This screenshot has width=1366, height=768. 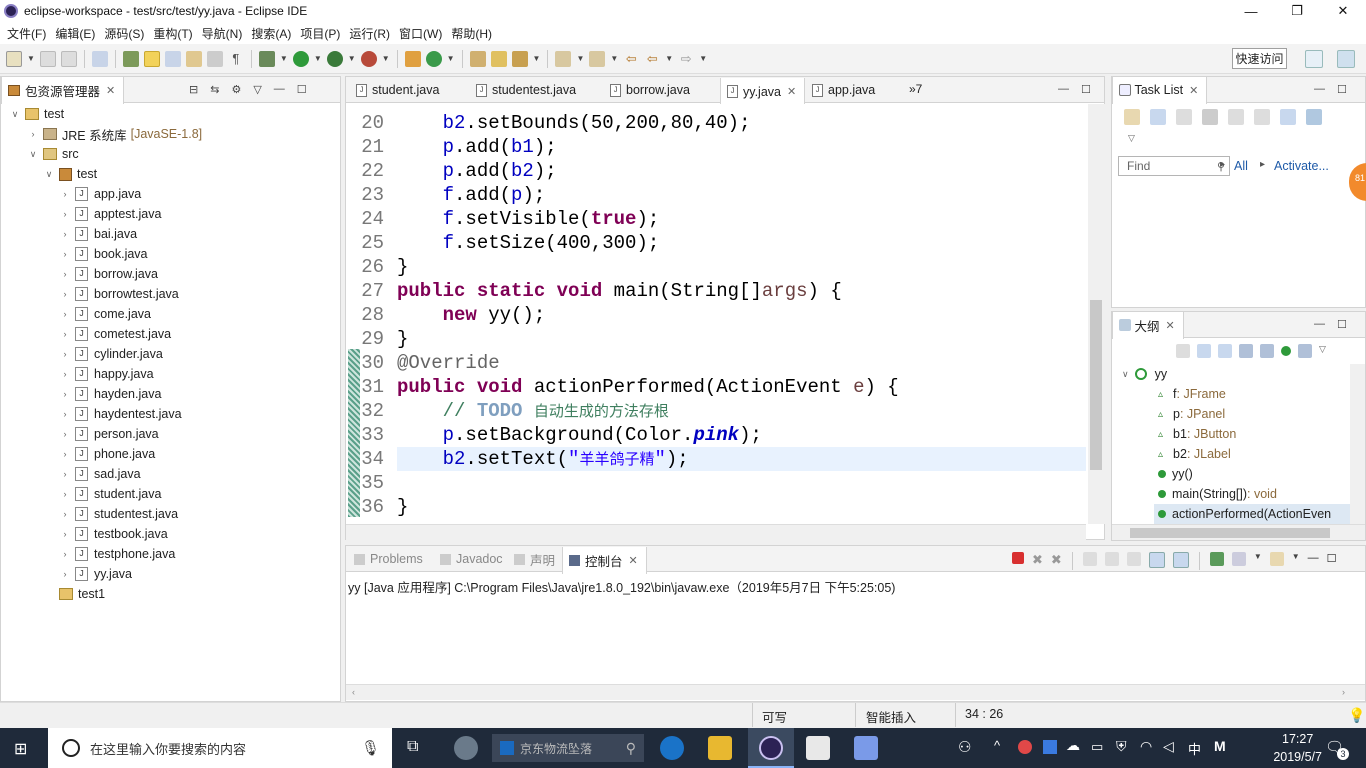 I want to click on cloud-icon: ☁, so click(x=1073, y=745).